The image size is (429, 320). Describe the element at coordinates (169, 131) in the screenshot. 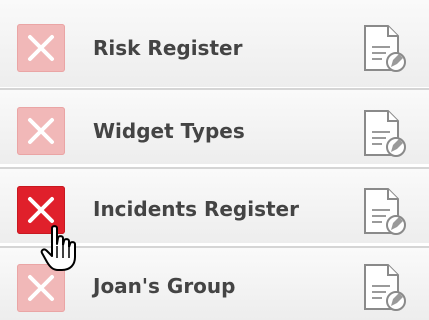

I see `item-label: Widget Types` at that location.